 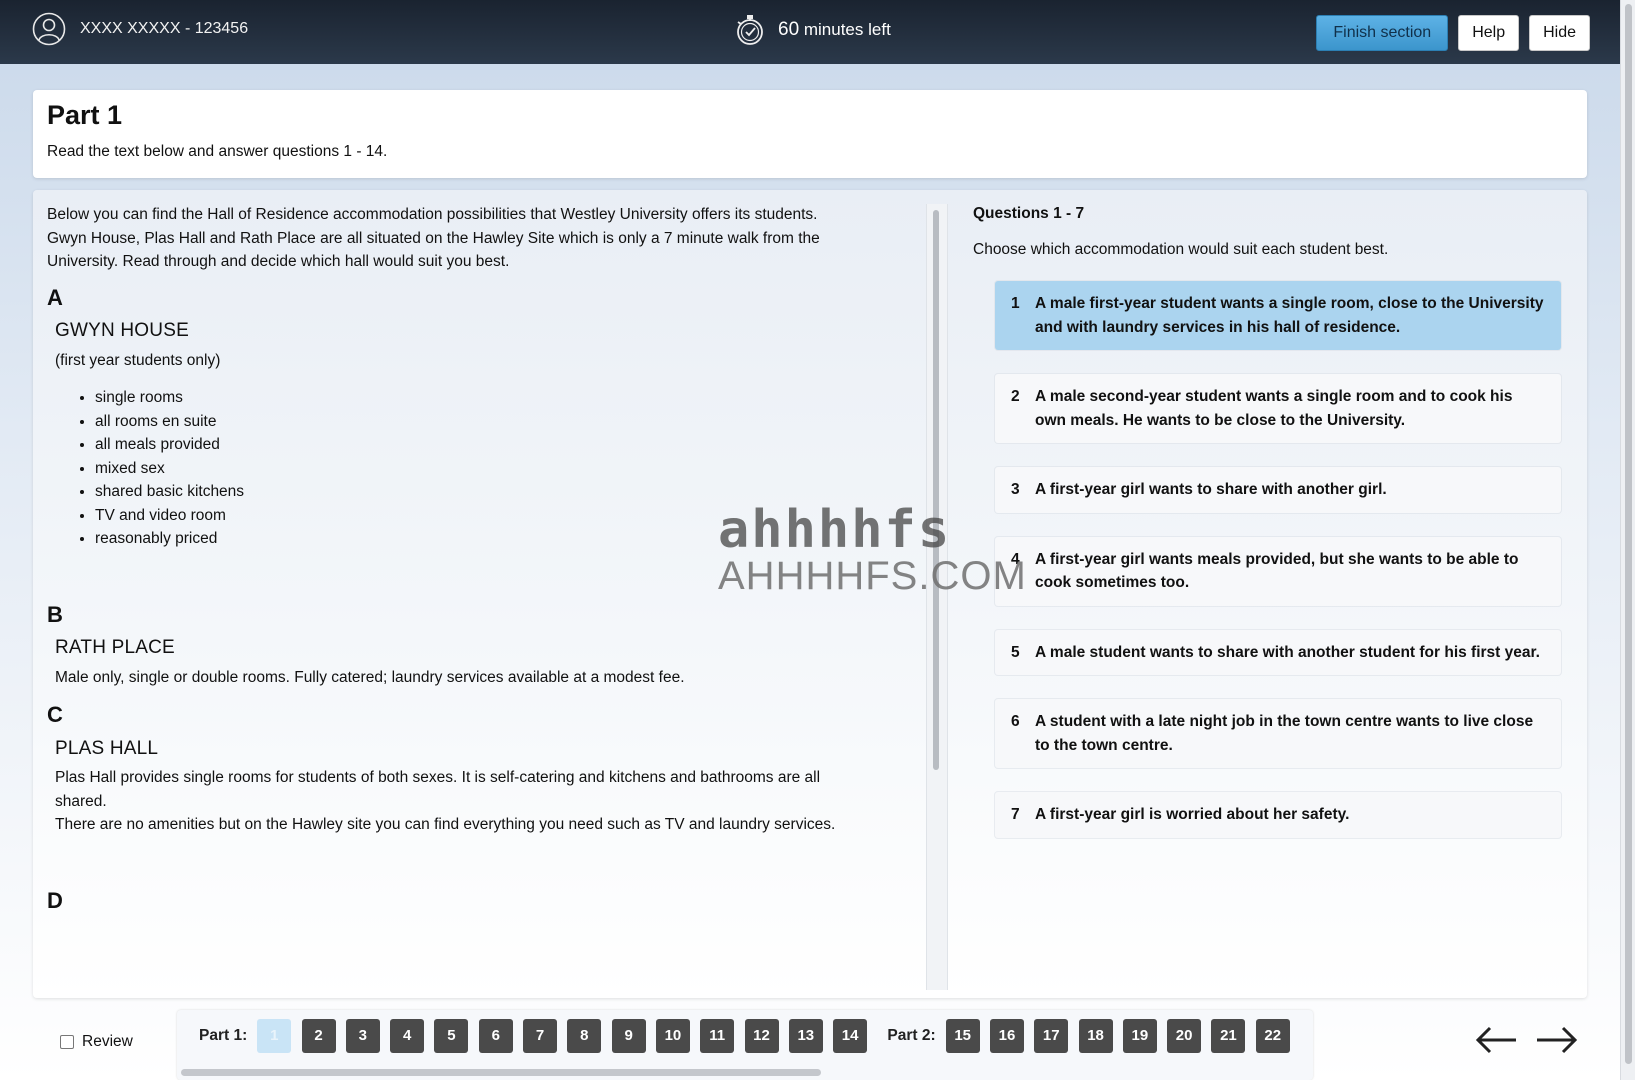 What do you see at coordinates (850, 1036) in the screenshot?
I see `nav-question-14: 14` at bounding box center [850, 1036].